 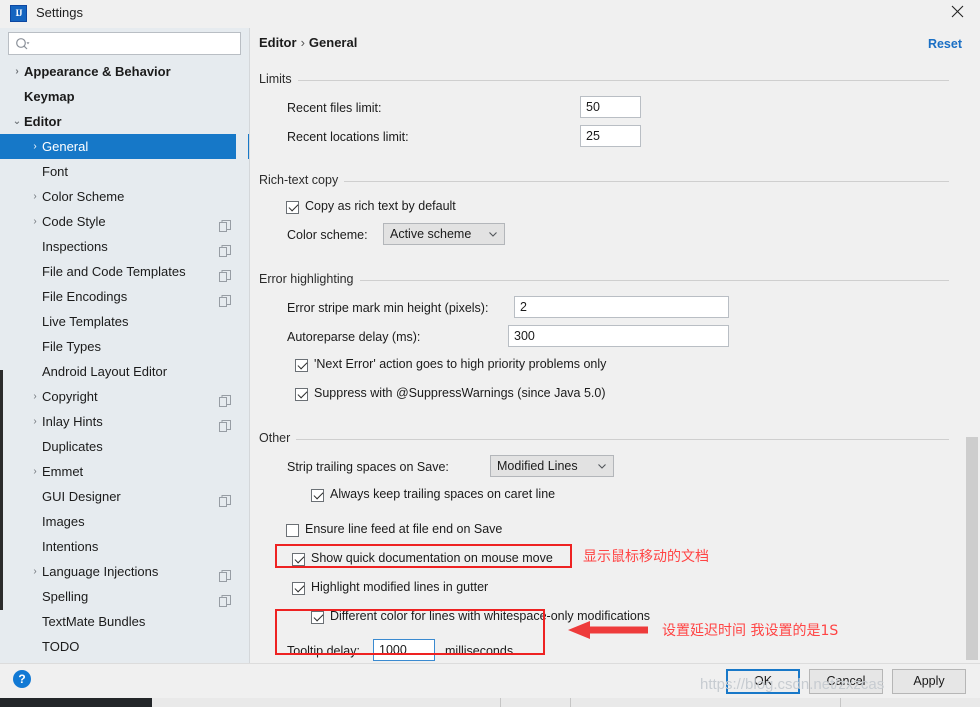 I want to click on sidebar-item-font: Font, so click(x=124, y=171).